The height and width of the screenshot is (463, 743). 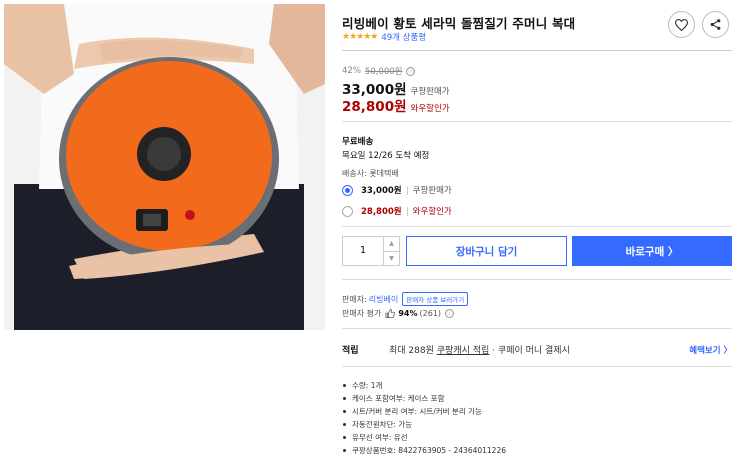 I want to click on quantity-steps: ▲ ▼, so click(x=391, y=251).